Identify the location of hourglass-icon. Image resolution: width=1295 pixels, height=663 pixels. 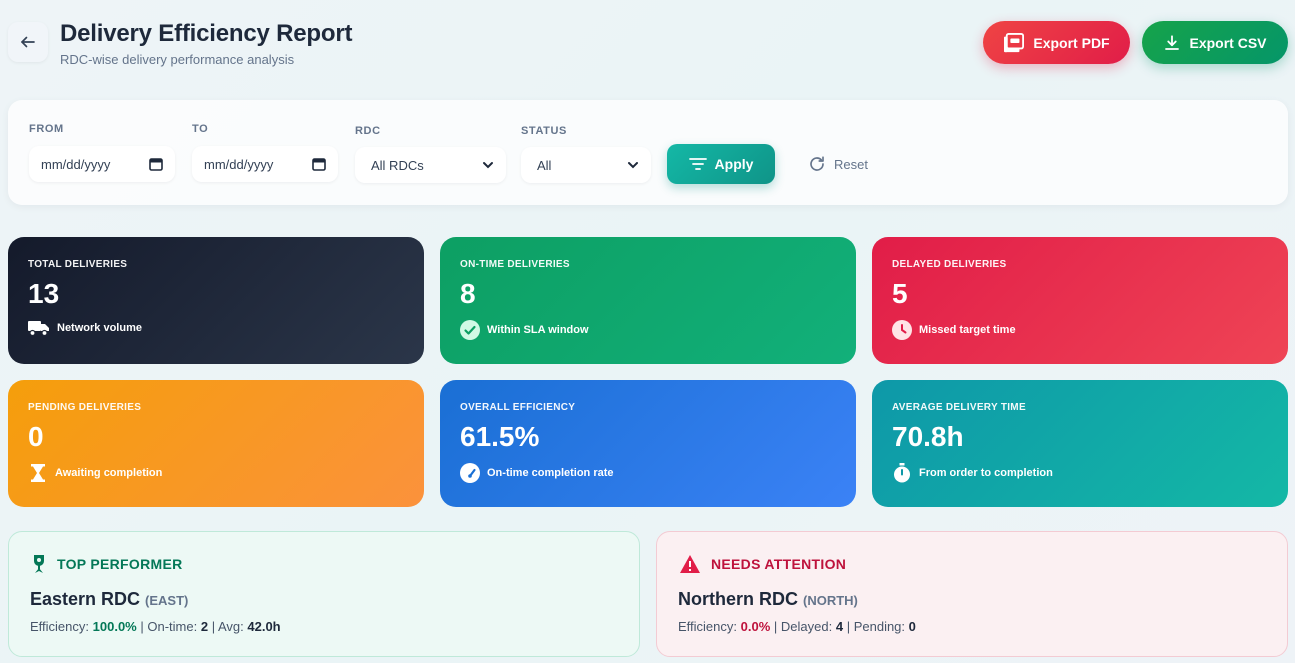
(38, 473).